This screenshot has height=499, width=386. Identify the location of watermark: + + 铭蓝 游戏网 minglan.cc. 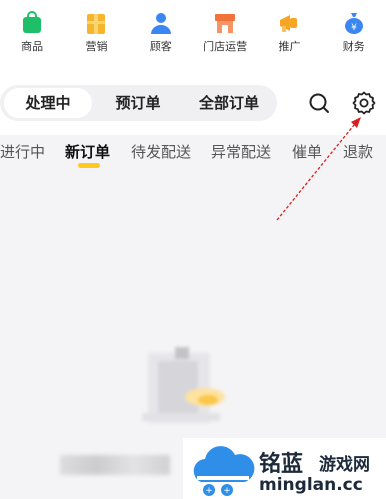
(284, 468).